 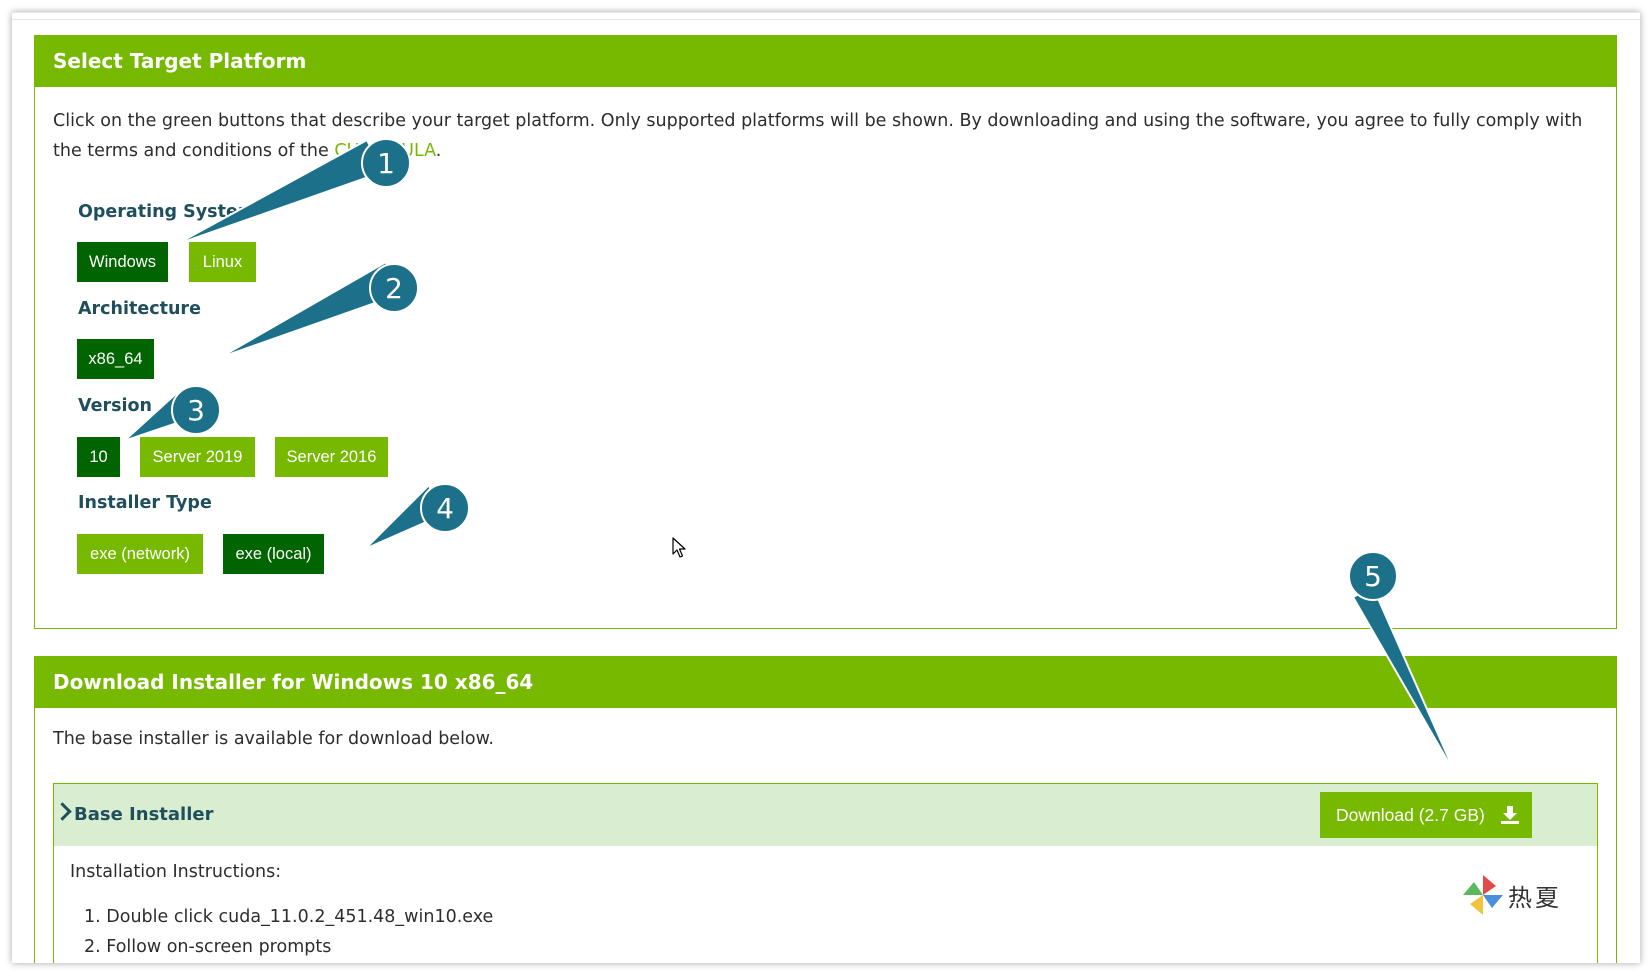 What do you see at coordinates (825, 815) in the screenshot?
I see `base-installer-header: Base Installer Download (2.7 GB)` at bounding box center [825, 815].